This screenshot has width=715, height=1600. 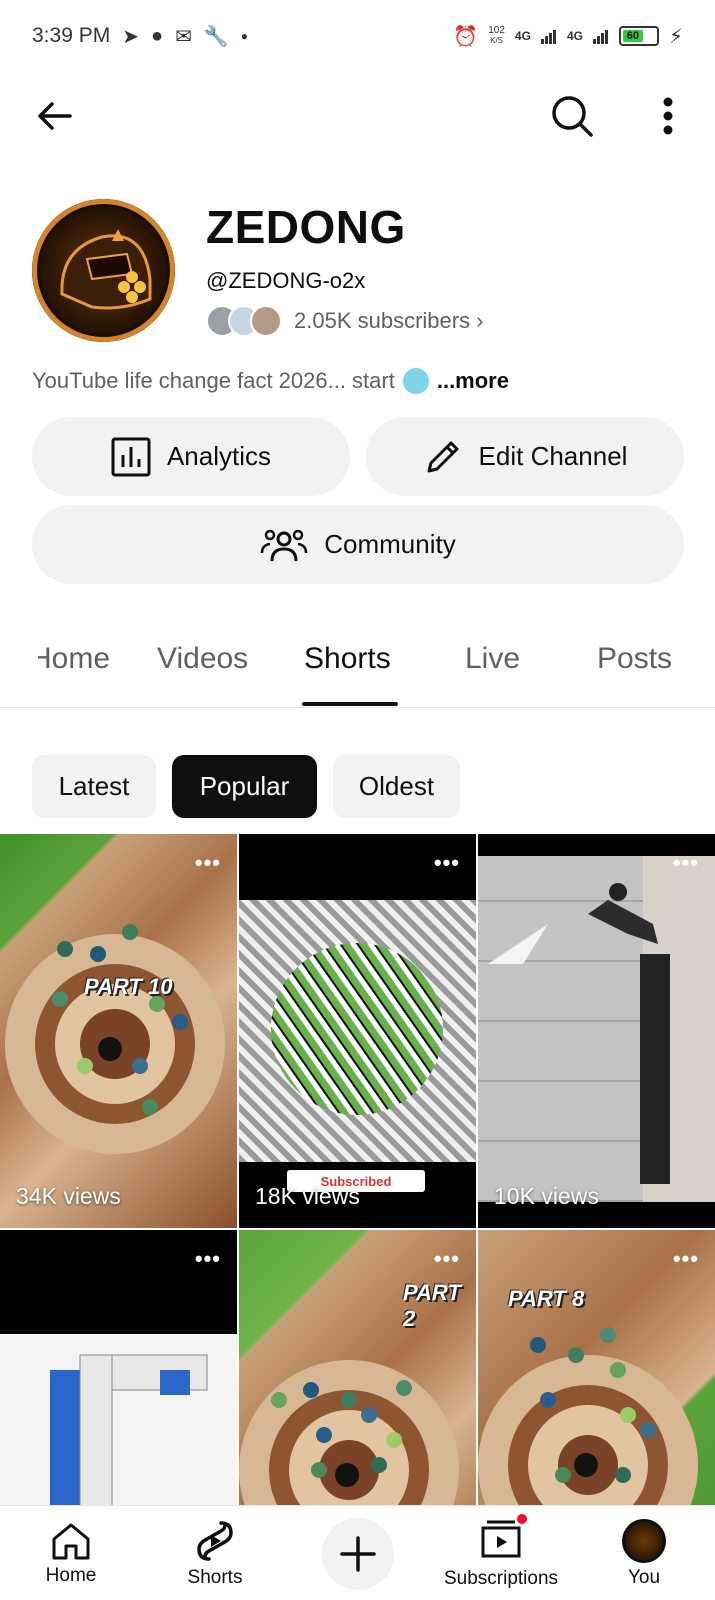 I want to click on nav-shorts-label: Shorts, so click(x=215, y=1577).